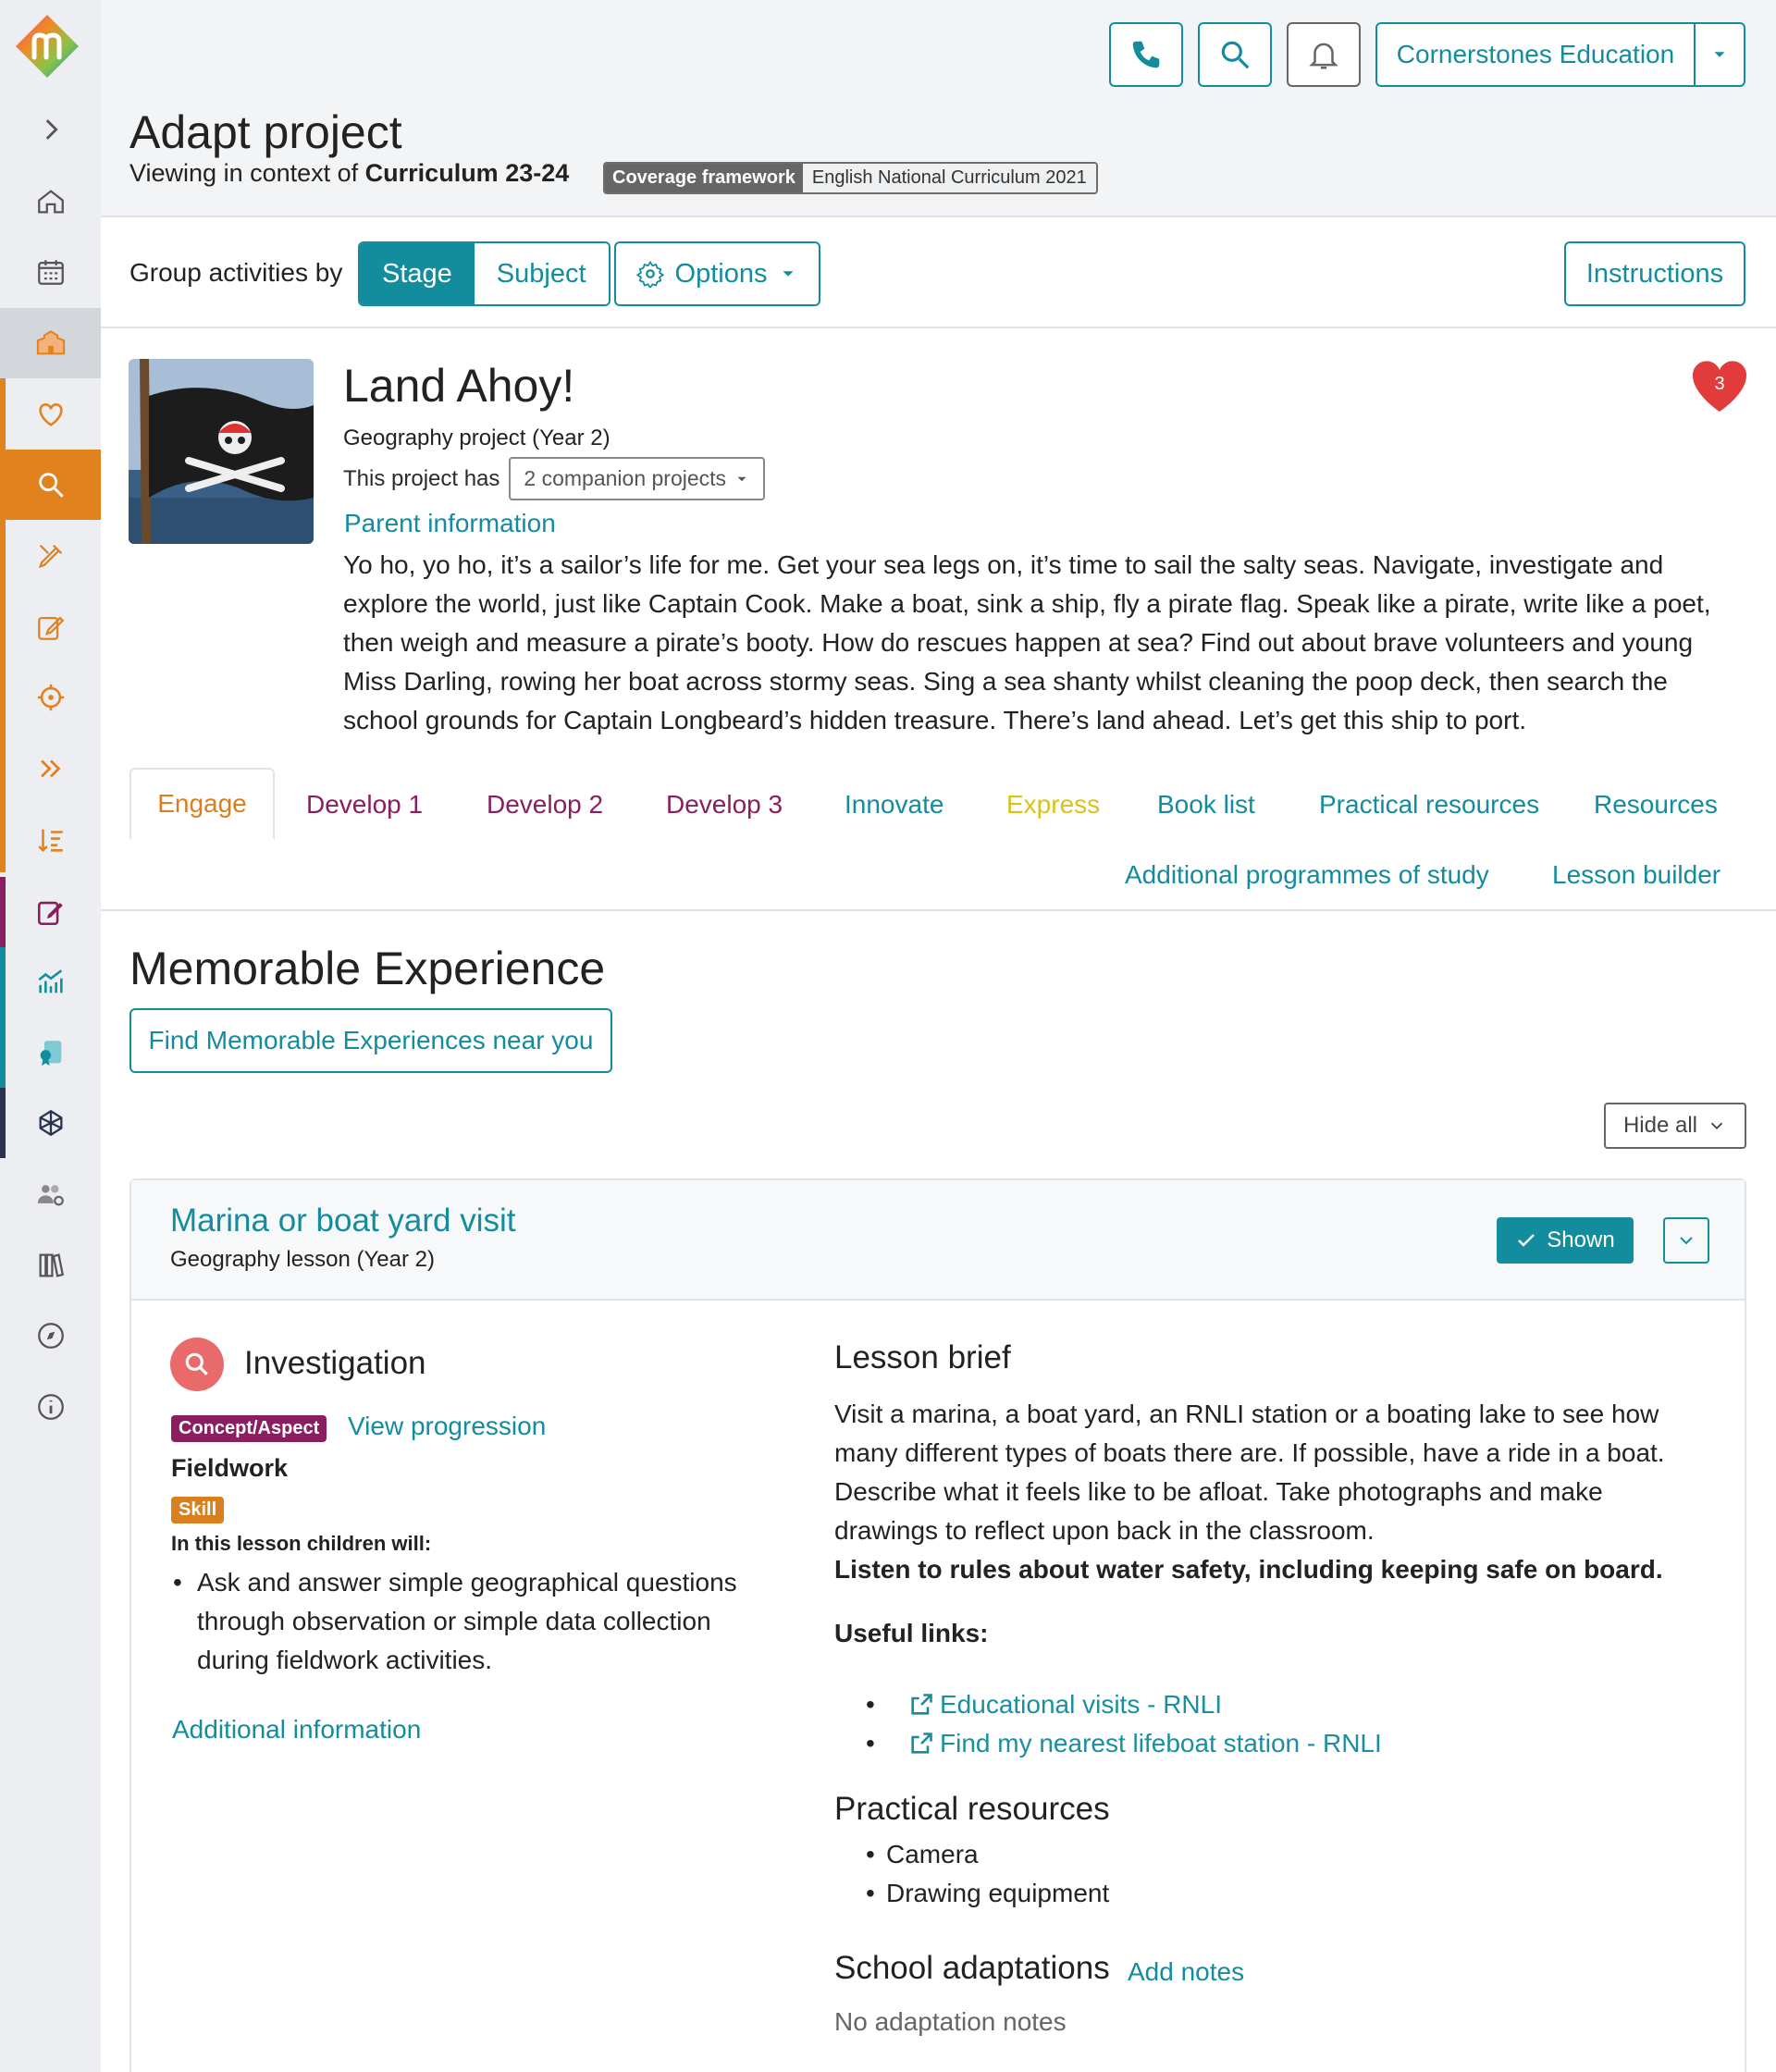 The width and height of the screenshot is (1776, 2072). I want to click on hide-all-button: Hide all, so click(1675, 1126).